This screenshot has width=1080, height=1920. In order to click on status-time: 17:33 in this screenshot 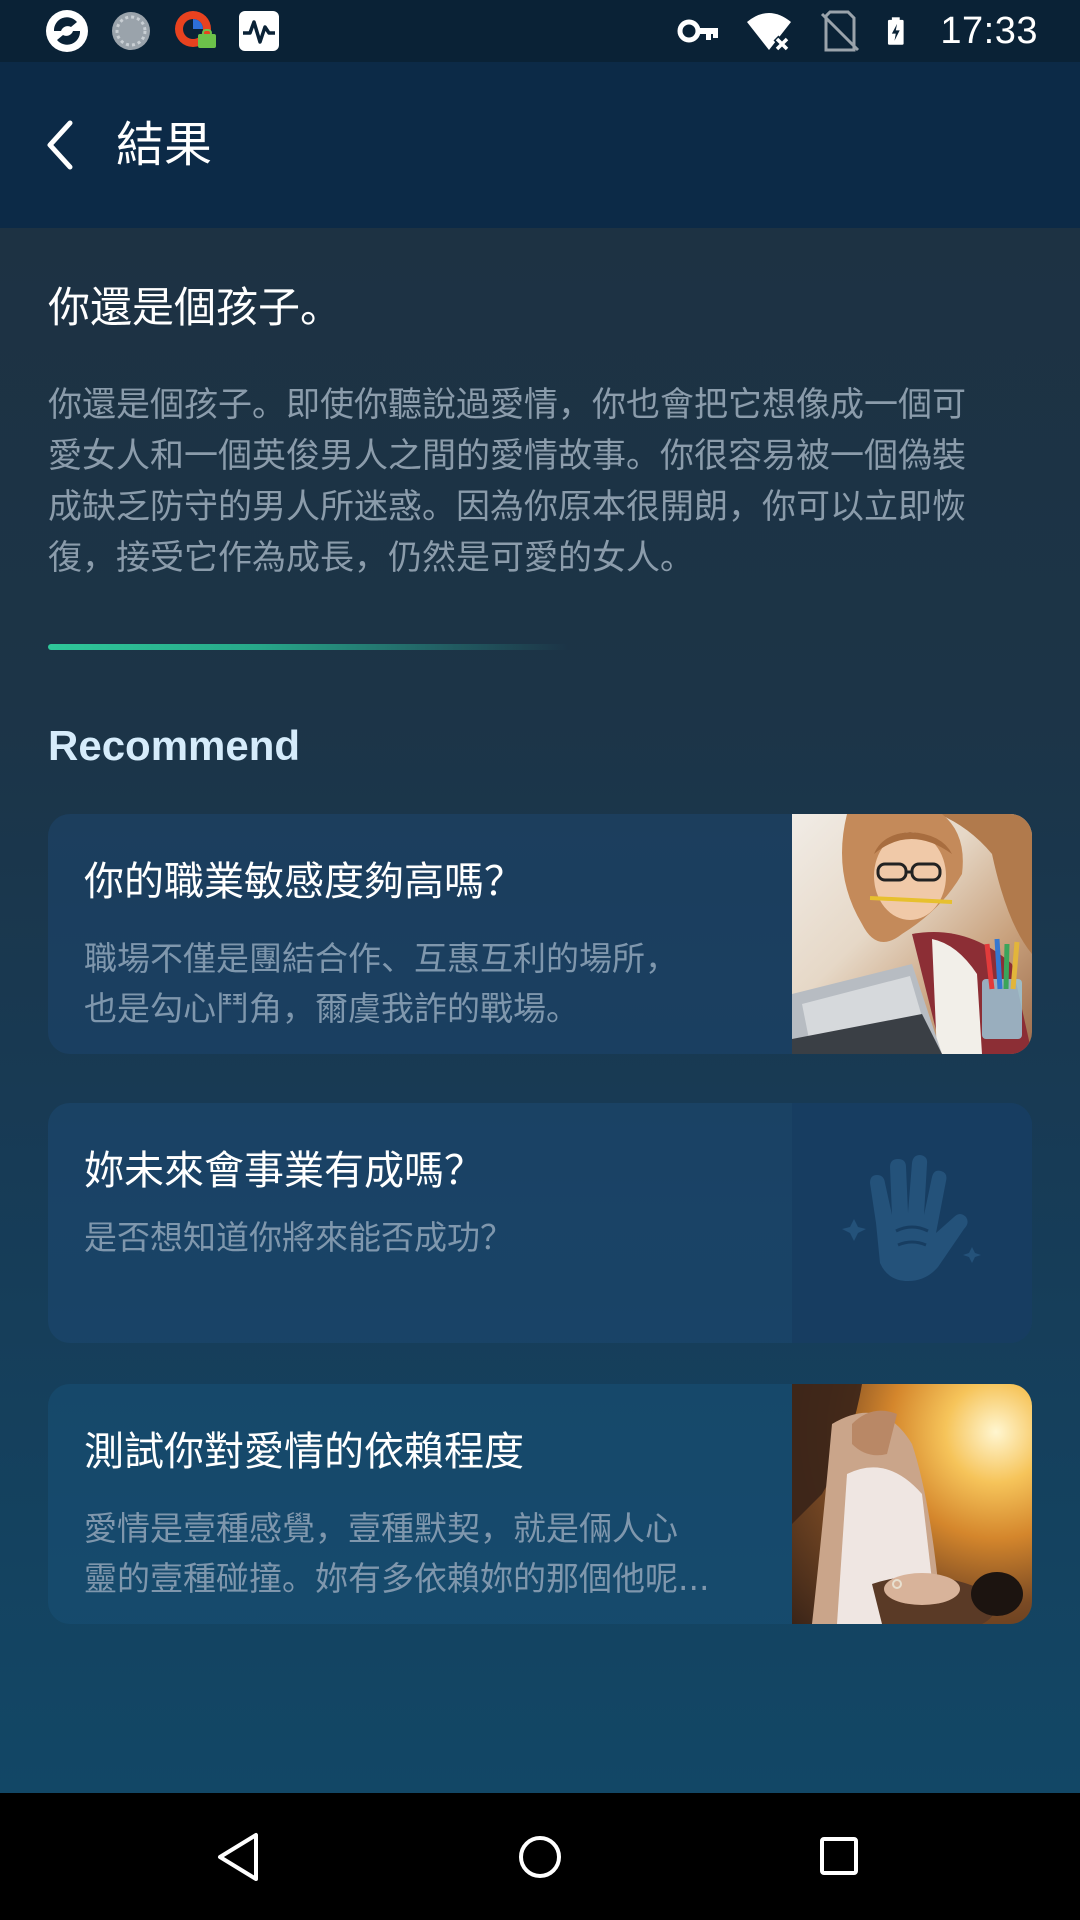, I will do `click(989, 30)`.